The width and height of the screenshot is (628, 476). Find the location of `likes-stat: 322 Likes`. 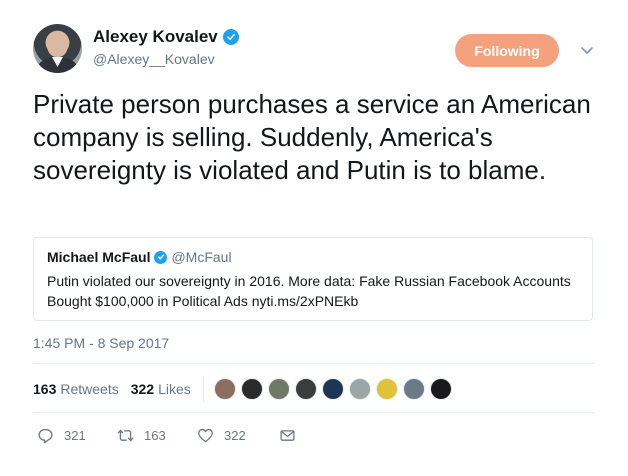

likes-stat: 322 Likes is located at coordinates (161, 389).